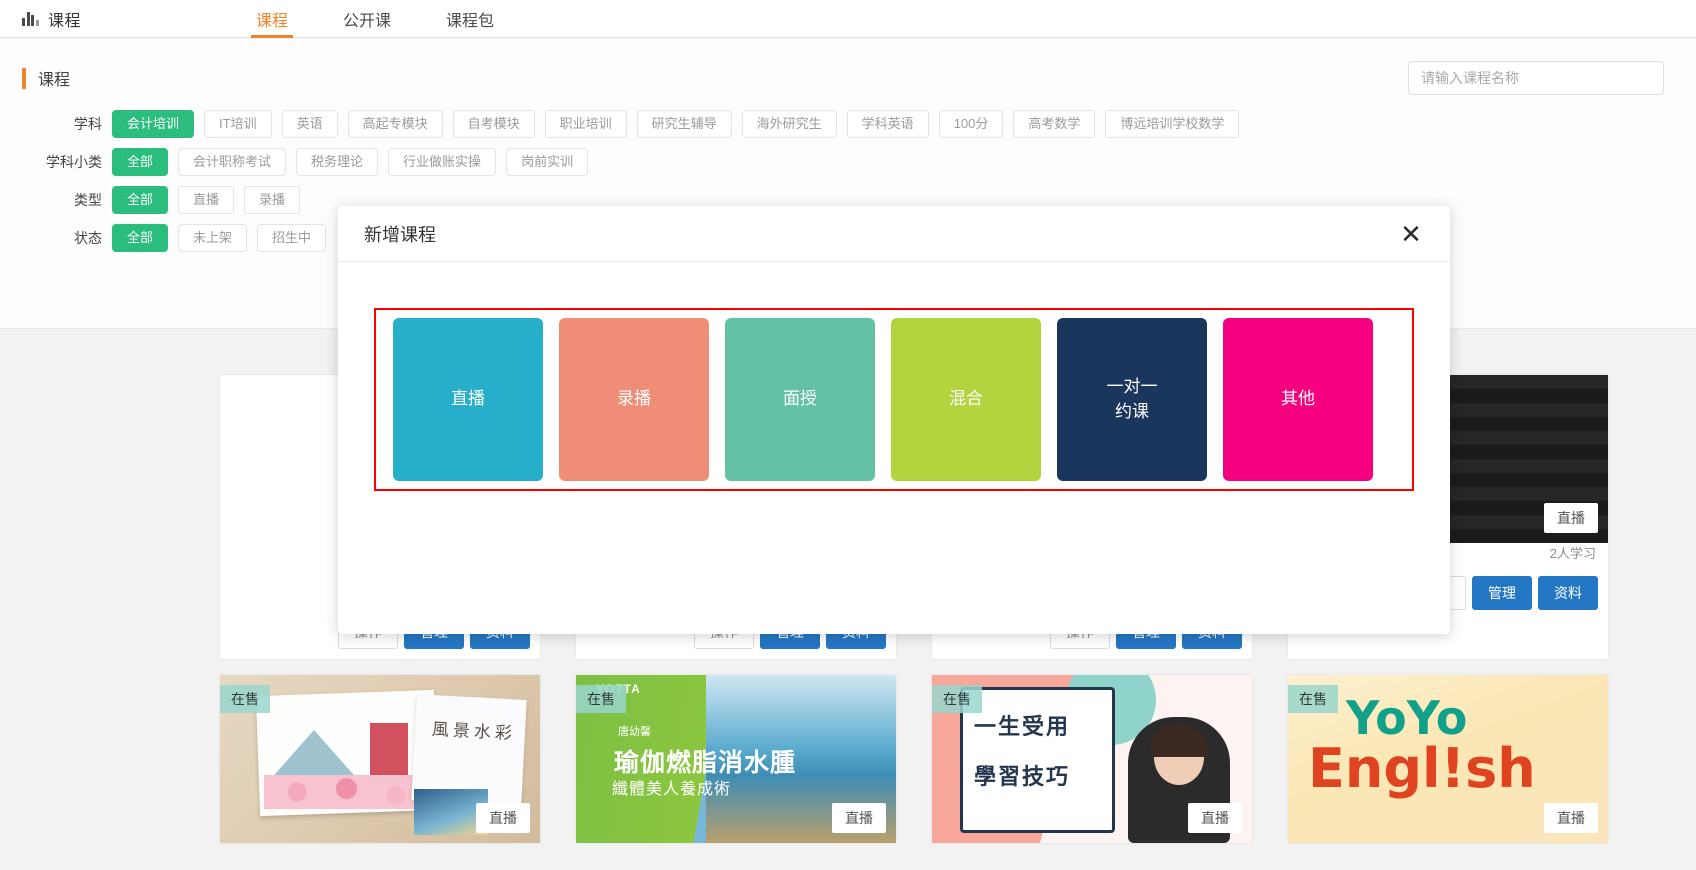  Describe the element at coordinates (883, 399) in the screenshot. I see `course-type-tiles: 直播 录播 面授 混合 一对一 约课 其他` at that location.